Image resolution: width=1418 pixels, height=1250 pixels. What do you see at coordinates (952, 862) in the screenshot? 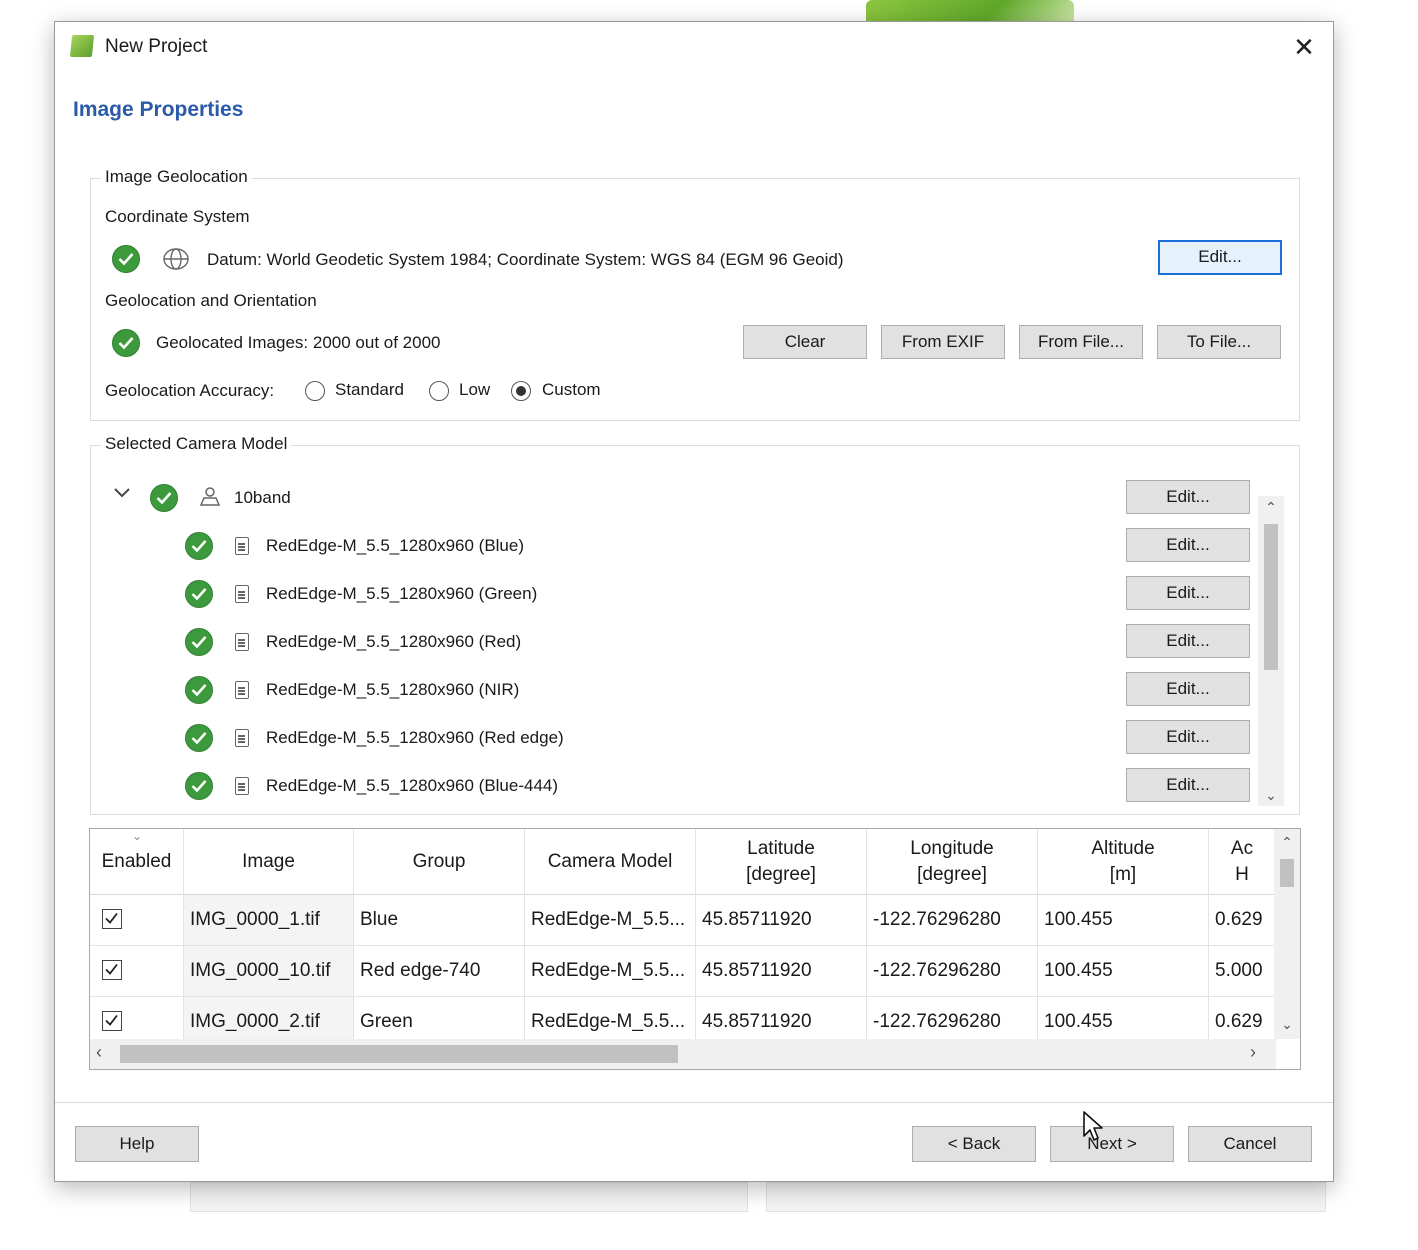
I see `column-header: Longitude [degree]` at bounding box center [952, 862].